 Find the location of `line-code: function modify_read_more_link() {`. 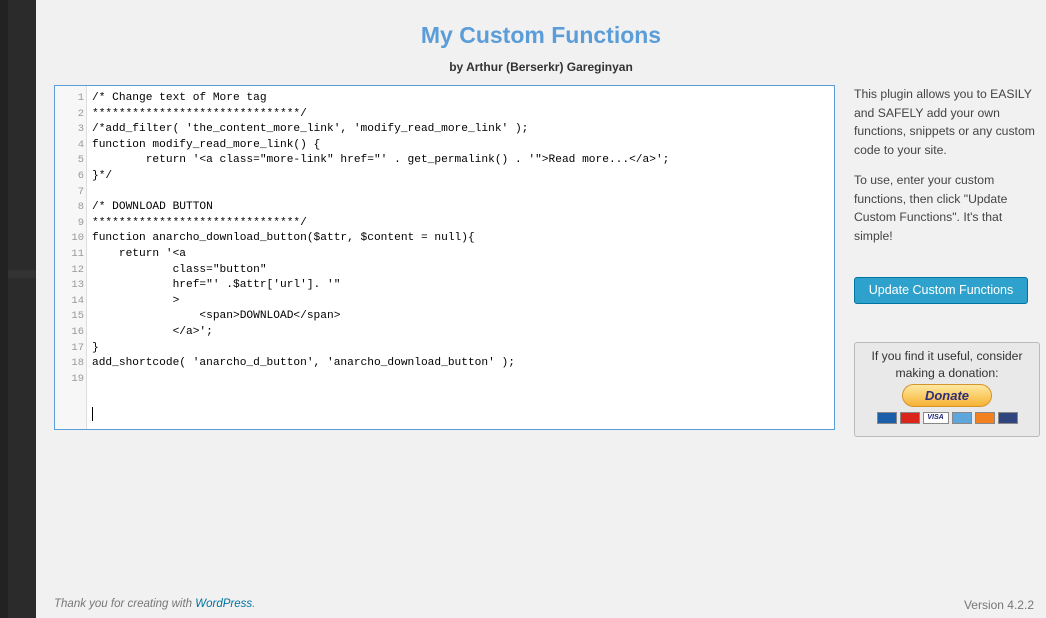

line-code: function modify_read_more_link() { is located at coordinates (206, 144).